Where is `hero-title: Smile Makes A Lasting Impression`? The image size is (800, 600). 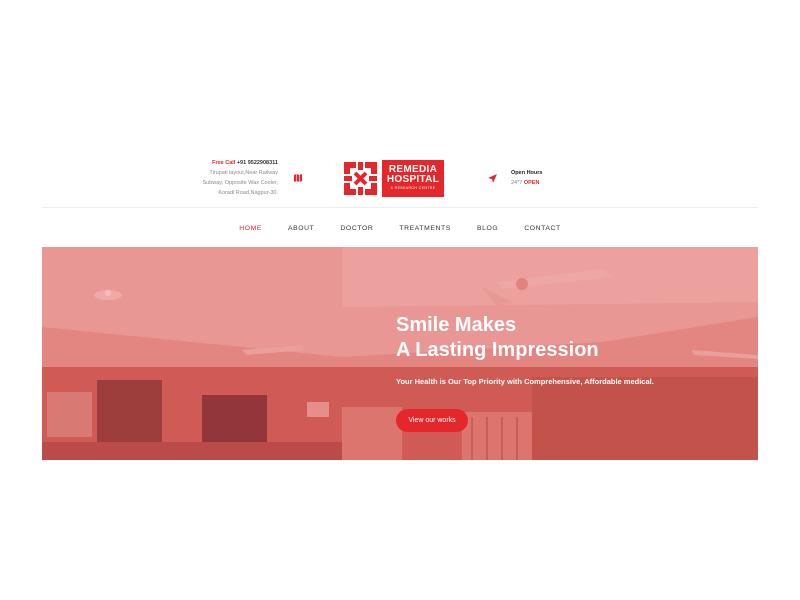
hero-title: Smile Makes A Lasting Impression is located at coordinates (497, 338).